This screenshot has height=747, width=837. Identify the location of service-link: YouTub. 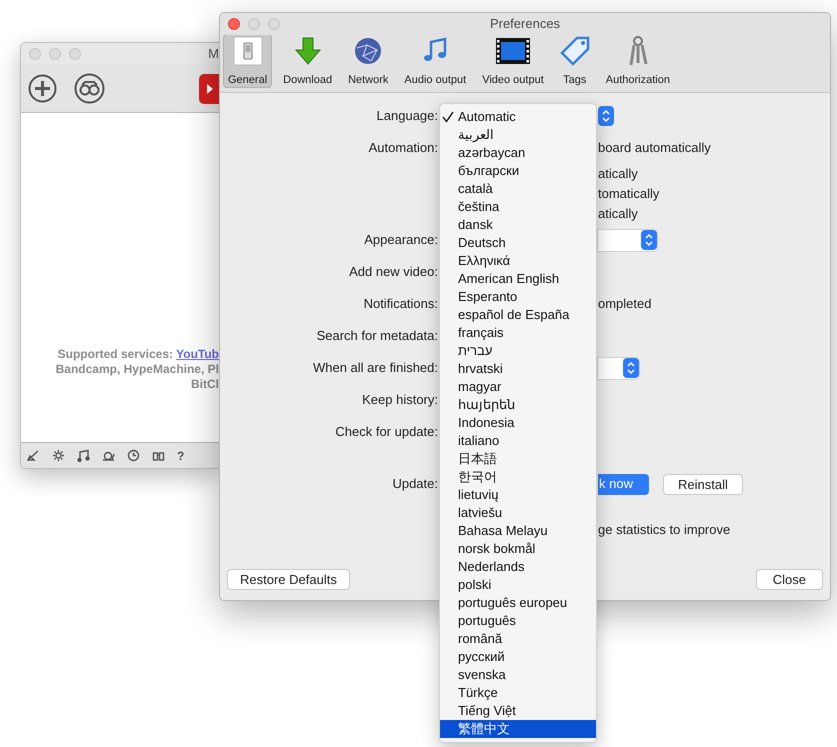
(197, 354).